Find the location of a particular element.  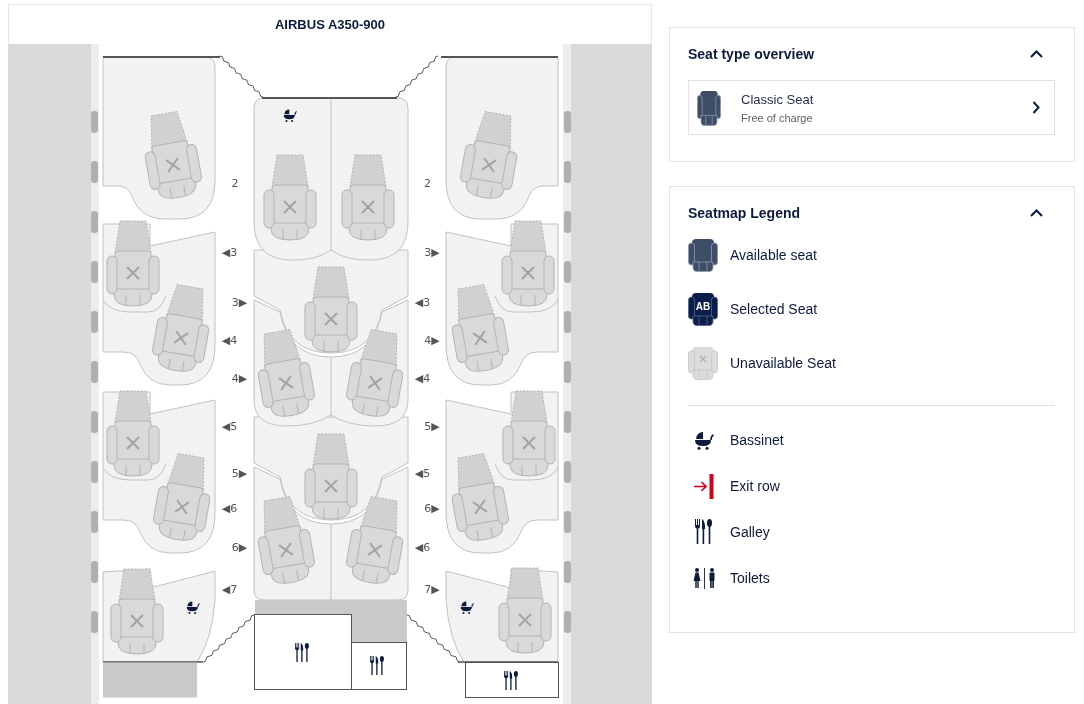

unavailable-seat-icon is located at coordinates (703, 363).